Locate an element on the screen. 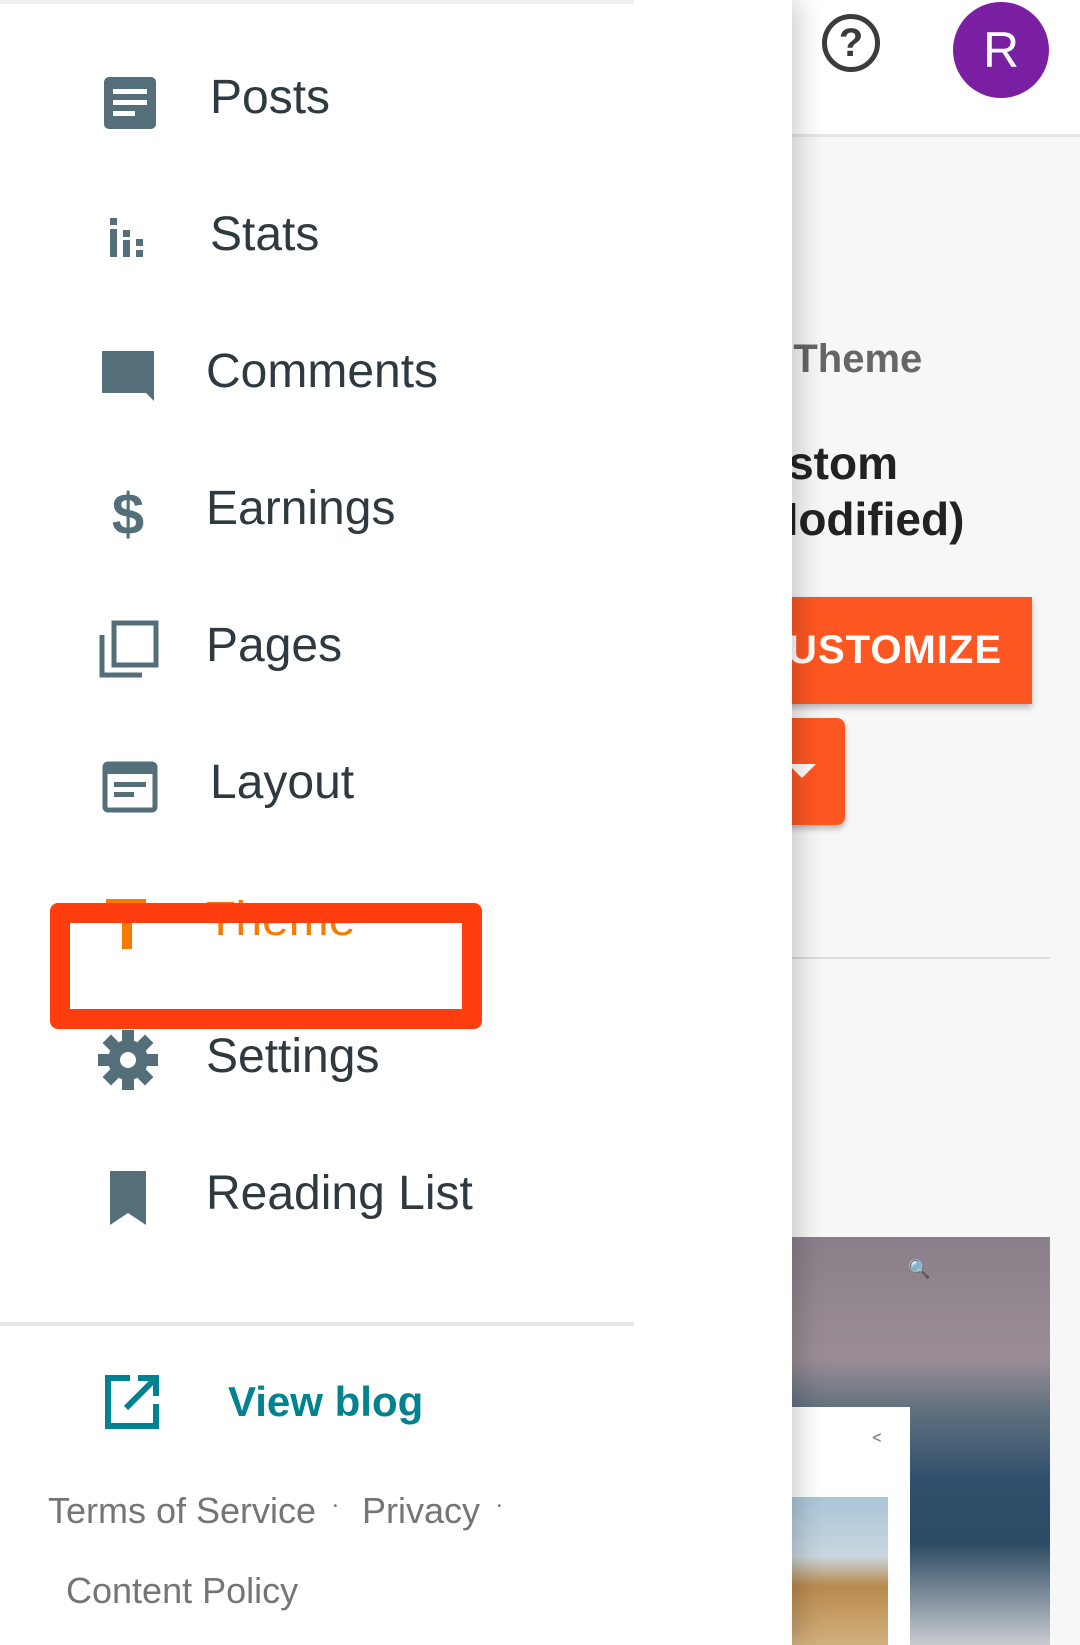 The height and width of the screenshot is (1645, 1080). nav-label-comments: Comments is located at coordinates (322, 371).